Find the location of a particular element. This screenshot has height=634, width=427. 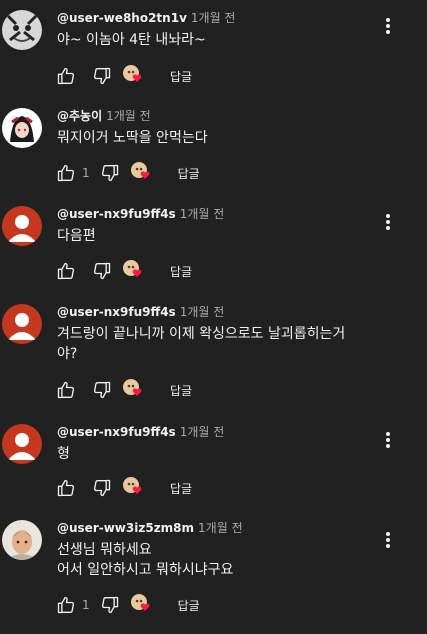

comment-text: 겨드랑이 끝나니까 이제 왁싱으로도 날괴롭히는거 야? is located at coordinates (201, 344).